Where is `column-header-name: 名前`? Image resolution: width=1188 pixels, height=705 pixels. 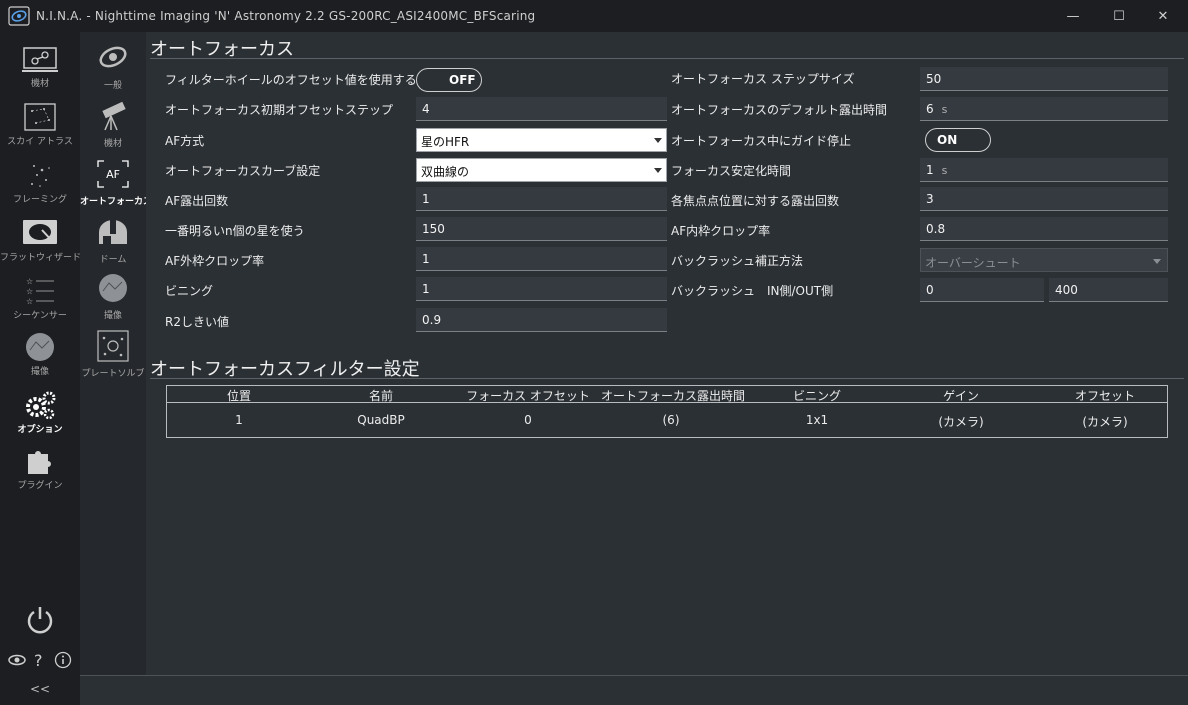
column-header-name: 名前 is located at coordinates (380, 396).